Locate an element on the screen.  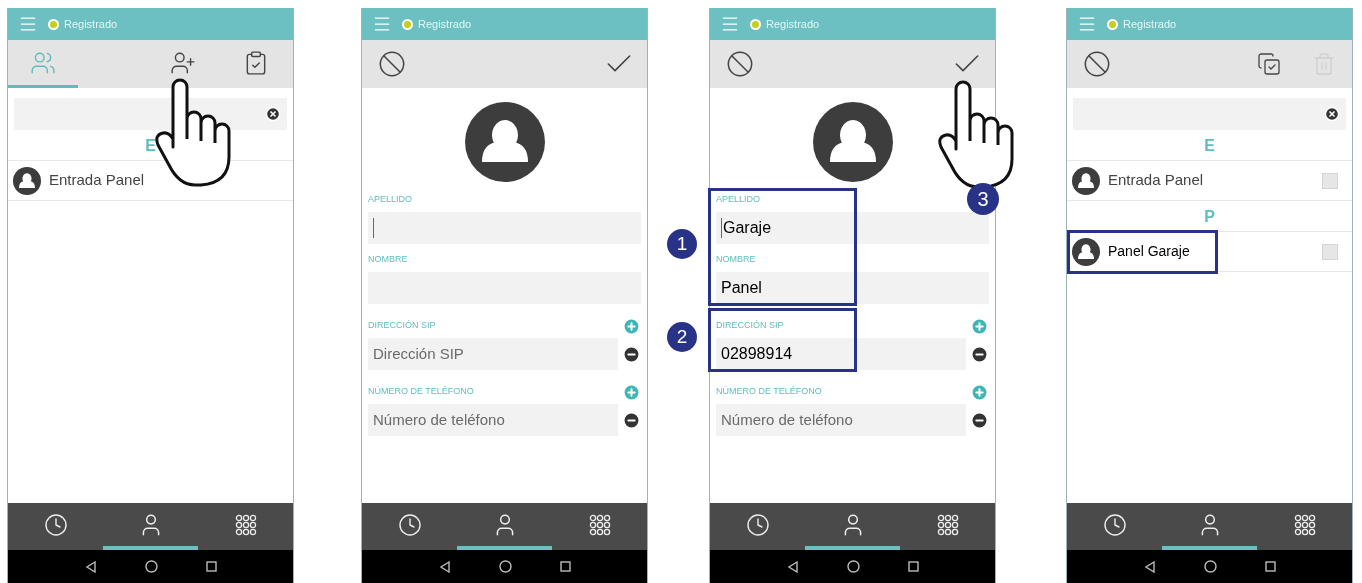
contact-name: Panel Garaje is located at coordinates (1149, 251).